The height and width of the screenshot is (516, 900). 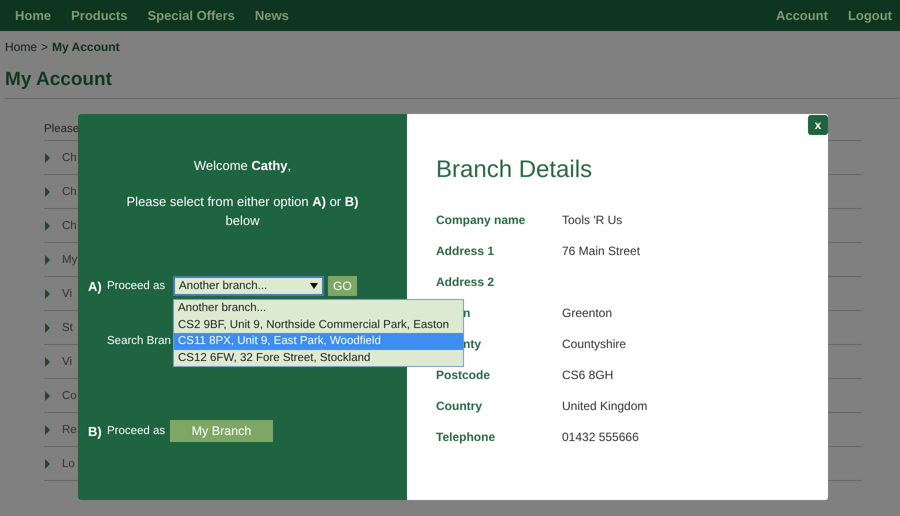 I want to click on detail-label: Address 2, so click(x=466, y=282).